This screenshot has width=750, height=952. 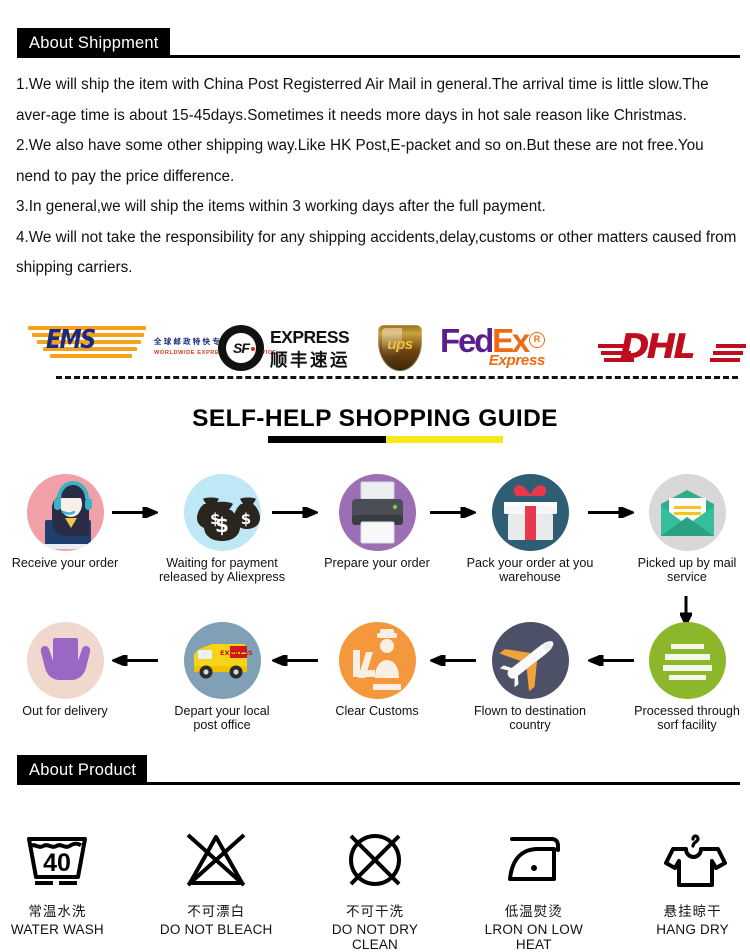 What do you see at coordinates (467, 340) in the screenshot?
I see `fedex-fed-text: Fed` at bounding box center [467, 340].